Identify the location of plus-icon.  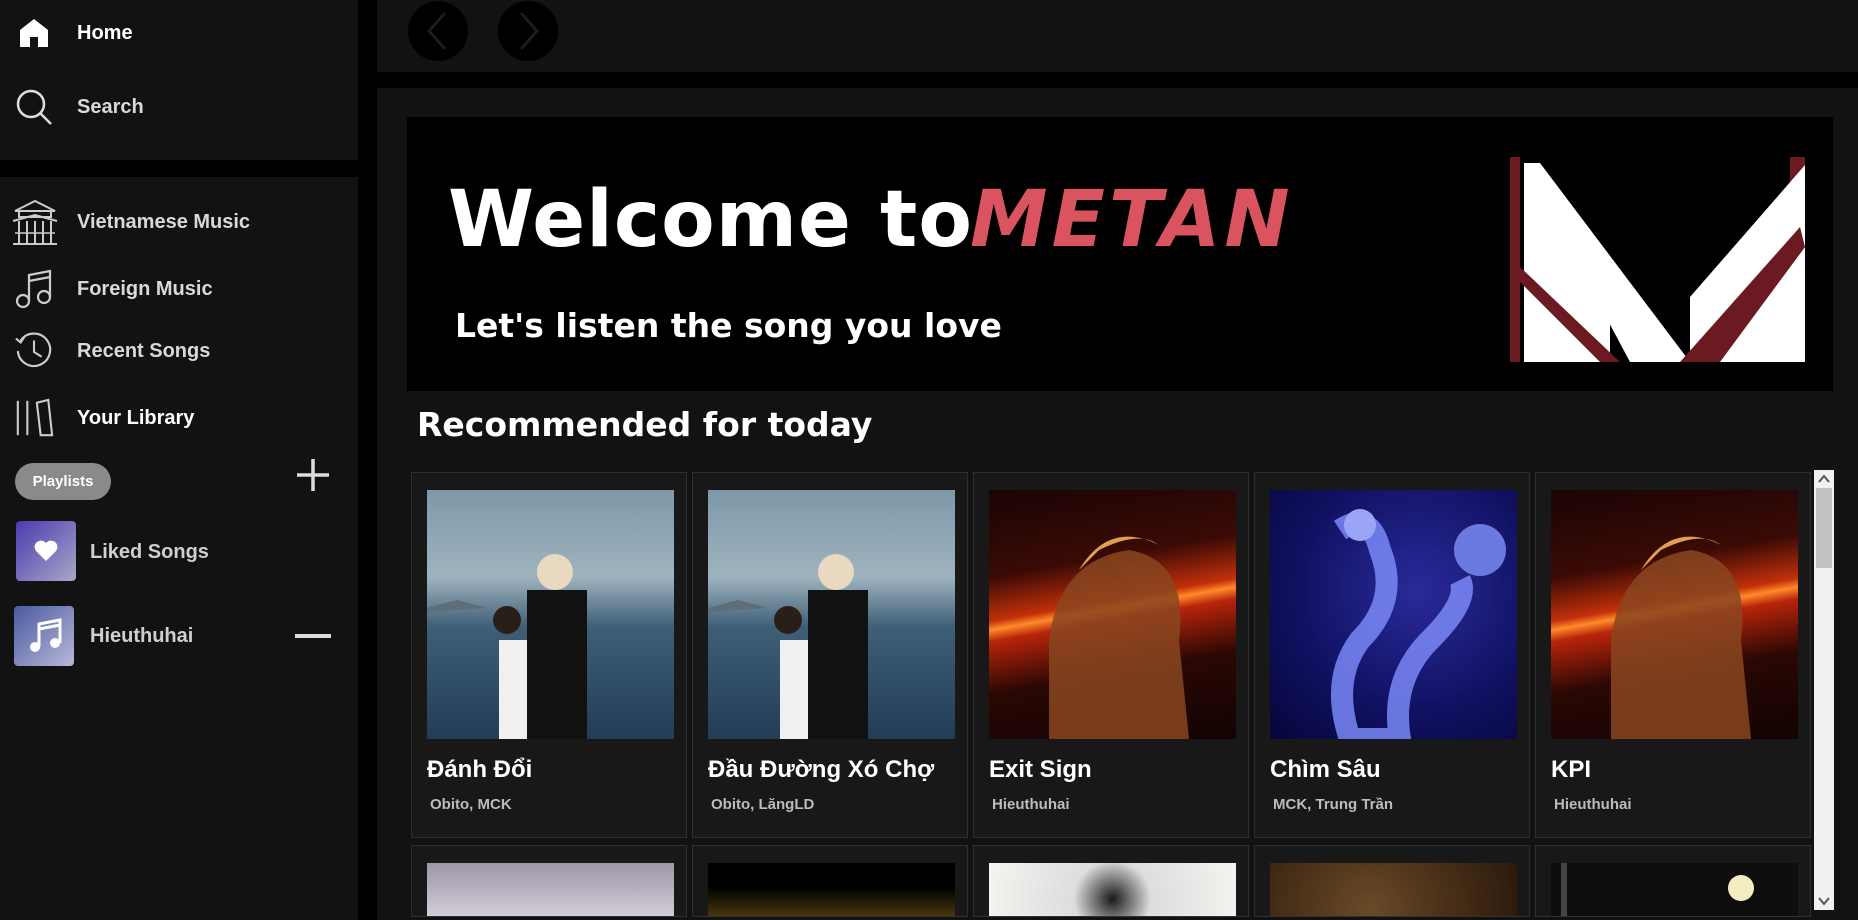
(313, 475).